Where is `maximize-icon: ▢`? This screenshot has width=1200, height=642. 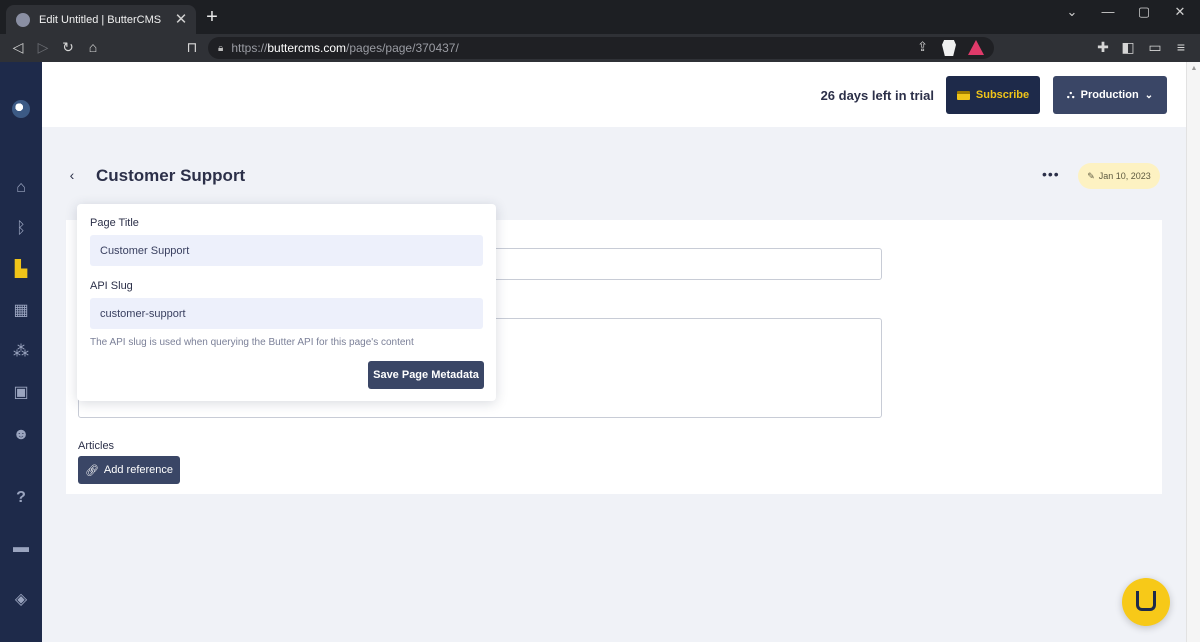
maximize-icon: ▢ is located at coordinates (1144, 12).